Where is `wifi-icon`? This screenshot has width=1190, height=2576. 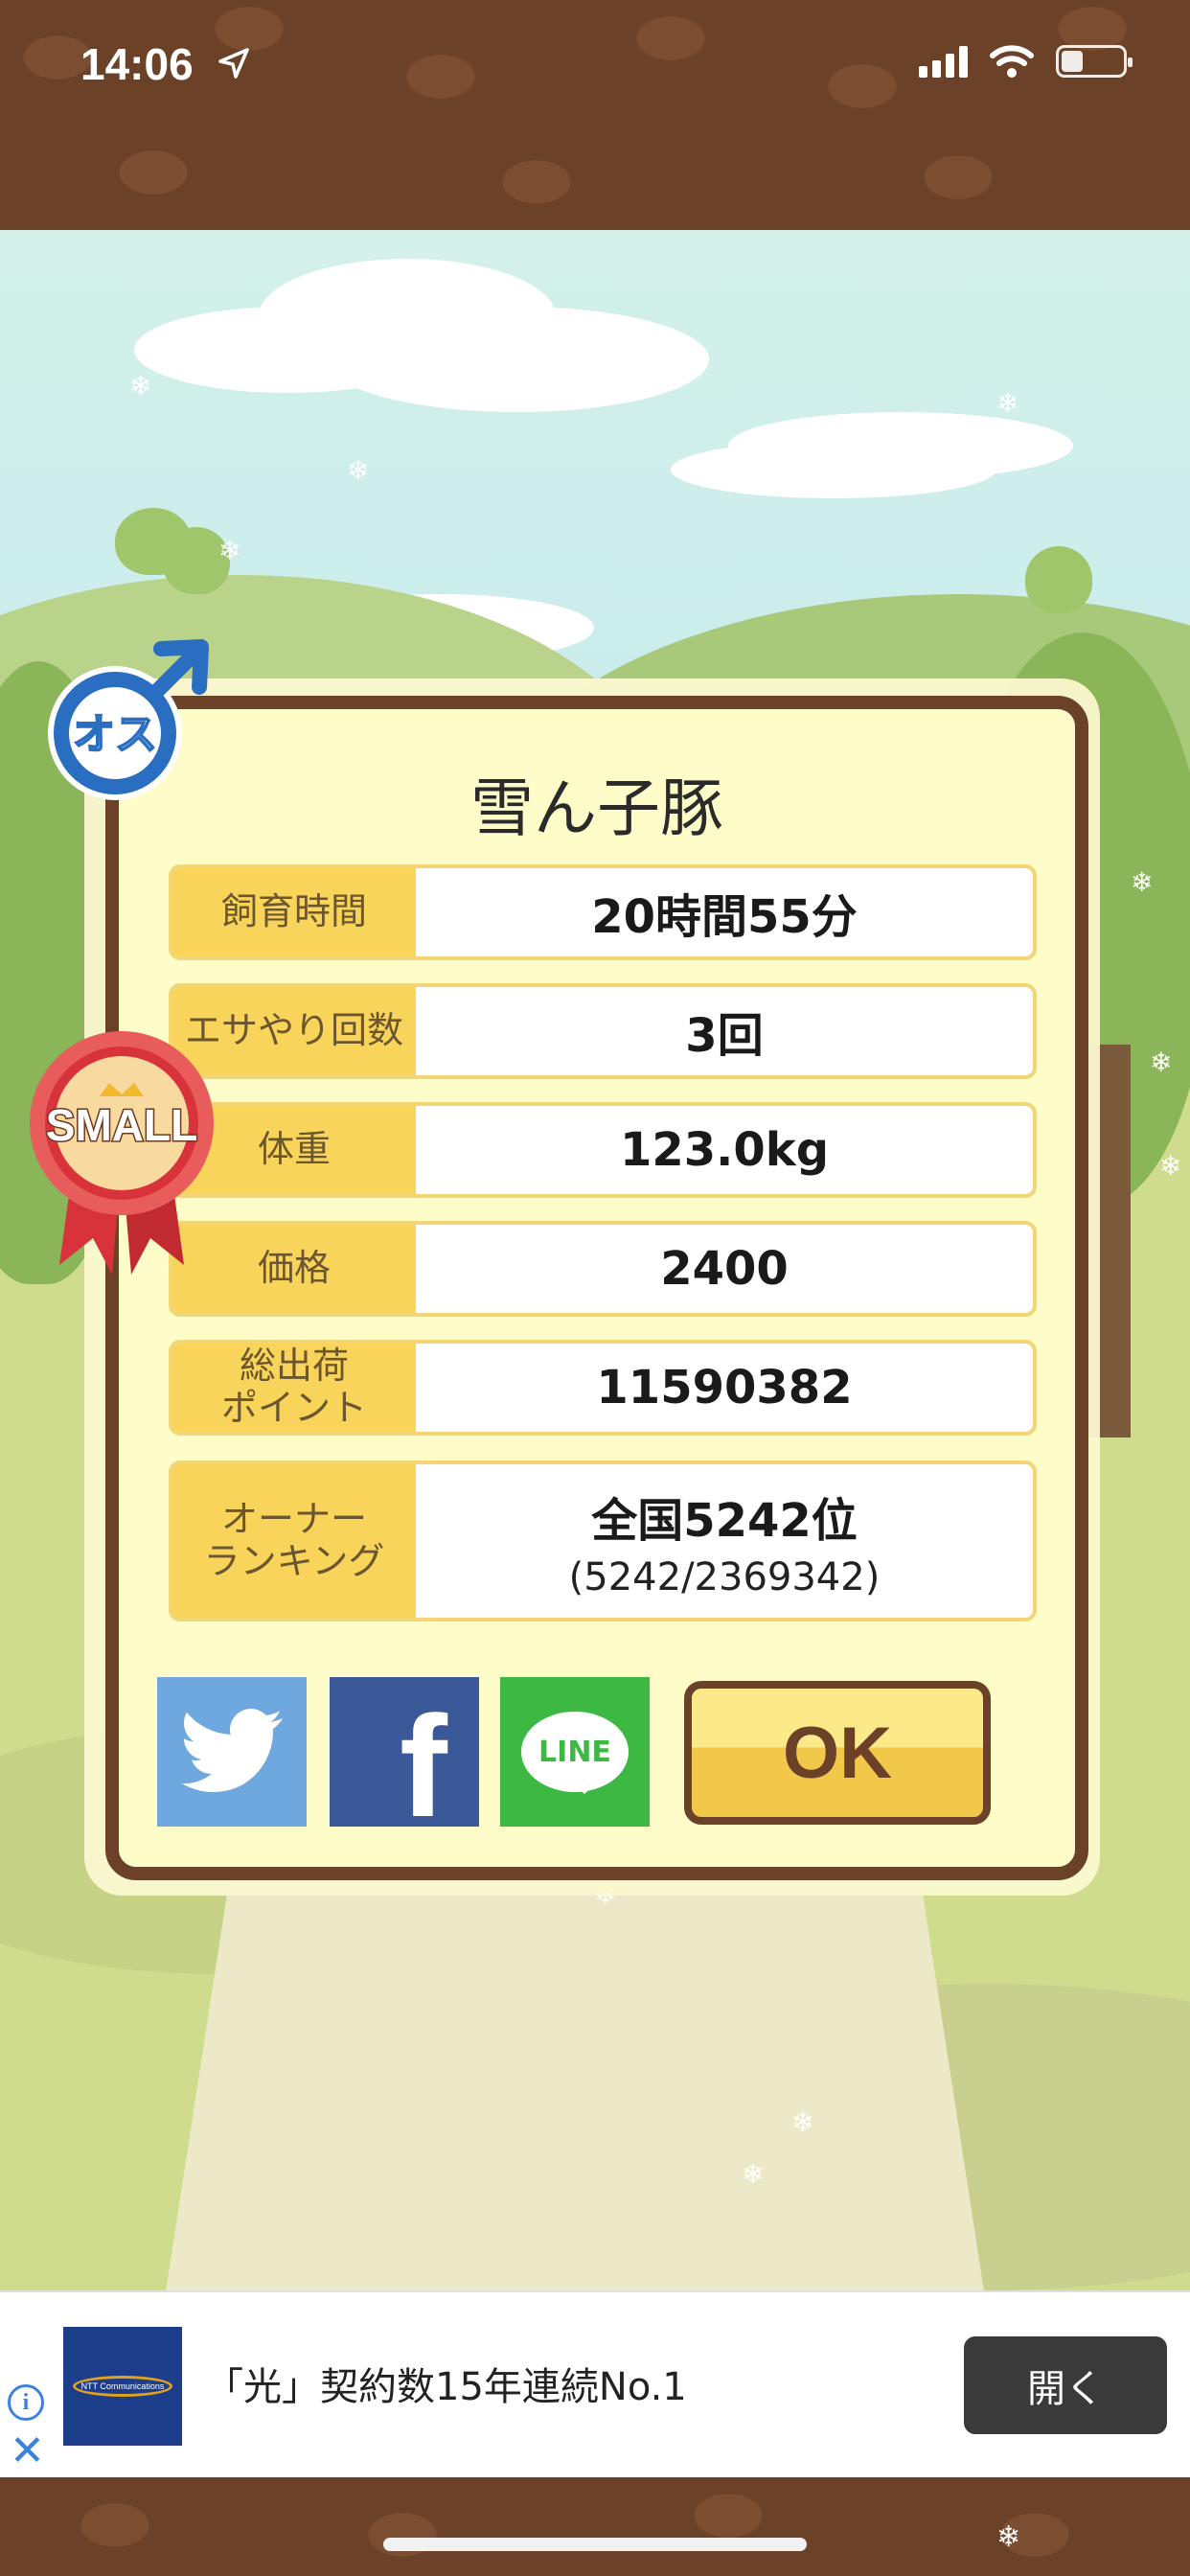 wifi-icon is located at coordinates (1012, 62).